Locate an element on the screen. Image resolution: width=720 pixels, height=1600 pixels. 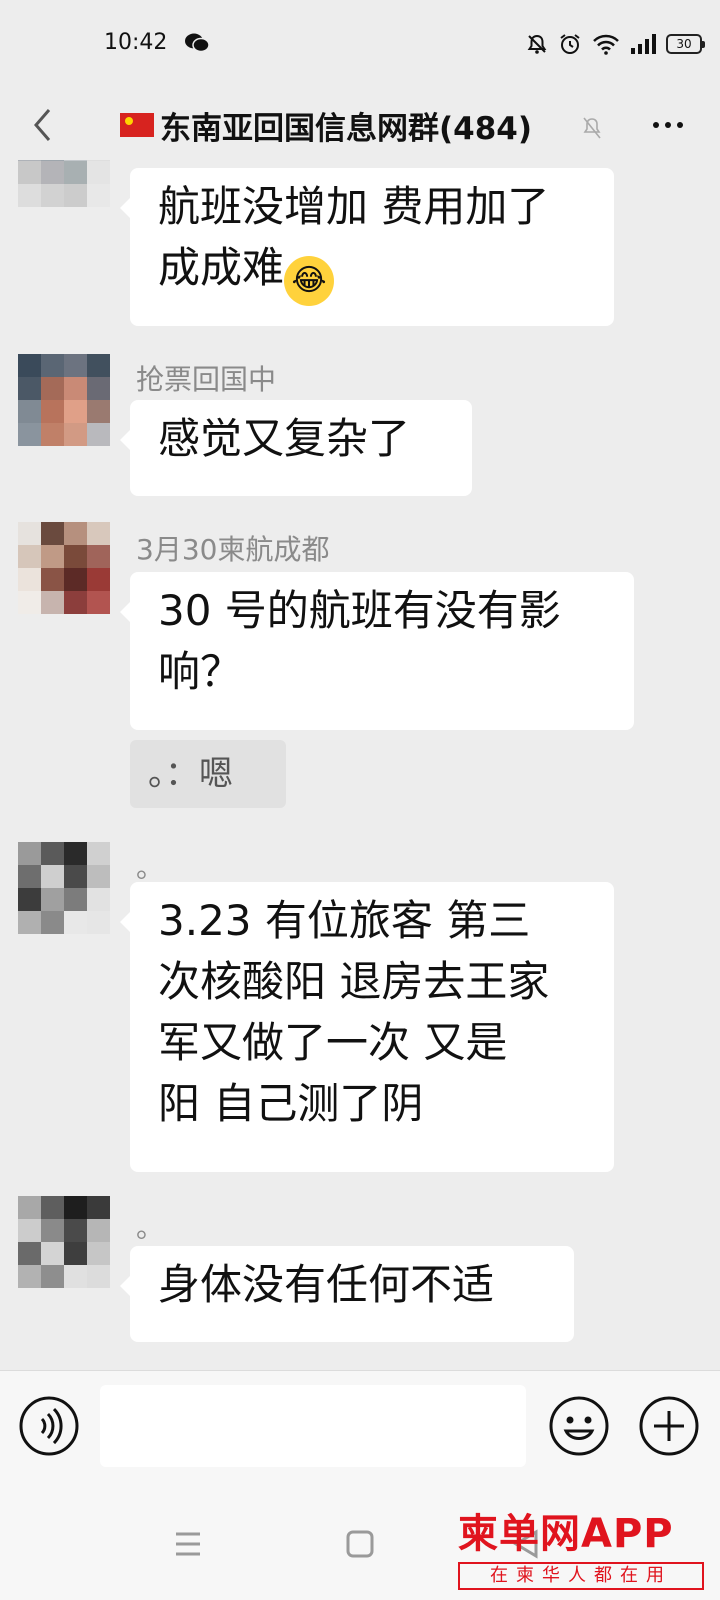
laughing-tears-emoji-icon: 😂 is located at coordinates (309, 281).